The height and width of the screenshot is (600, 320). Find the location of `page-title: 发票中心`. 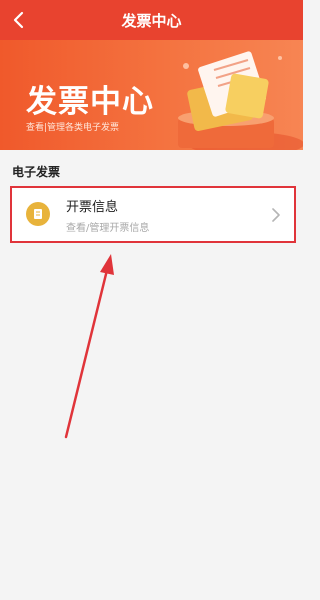

page-title: 发票中心 is located at coordinates (151, 21).